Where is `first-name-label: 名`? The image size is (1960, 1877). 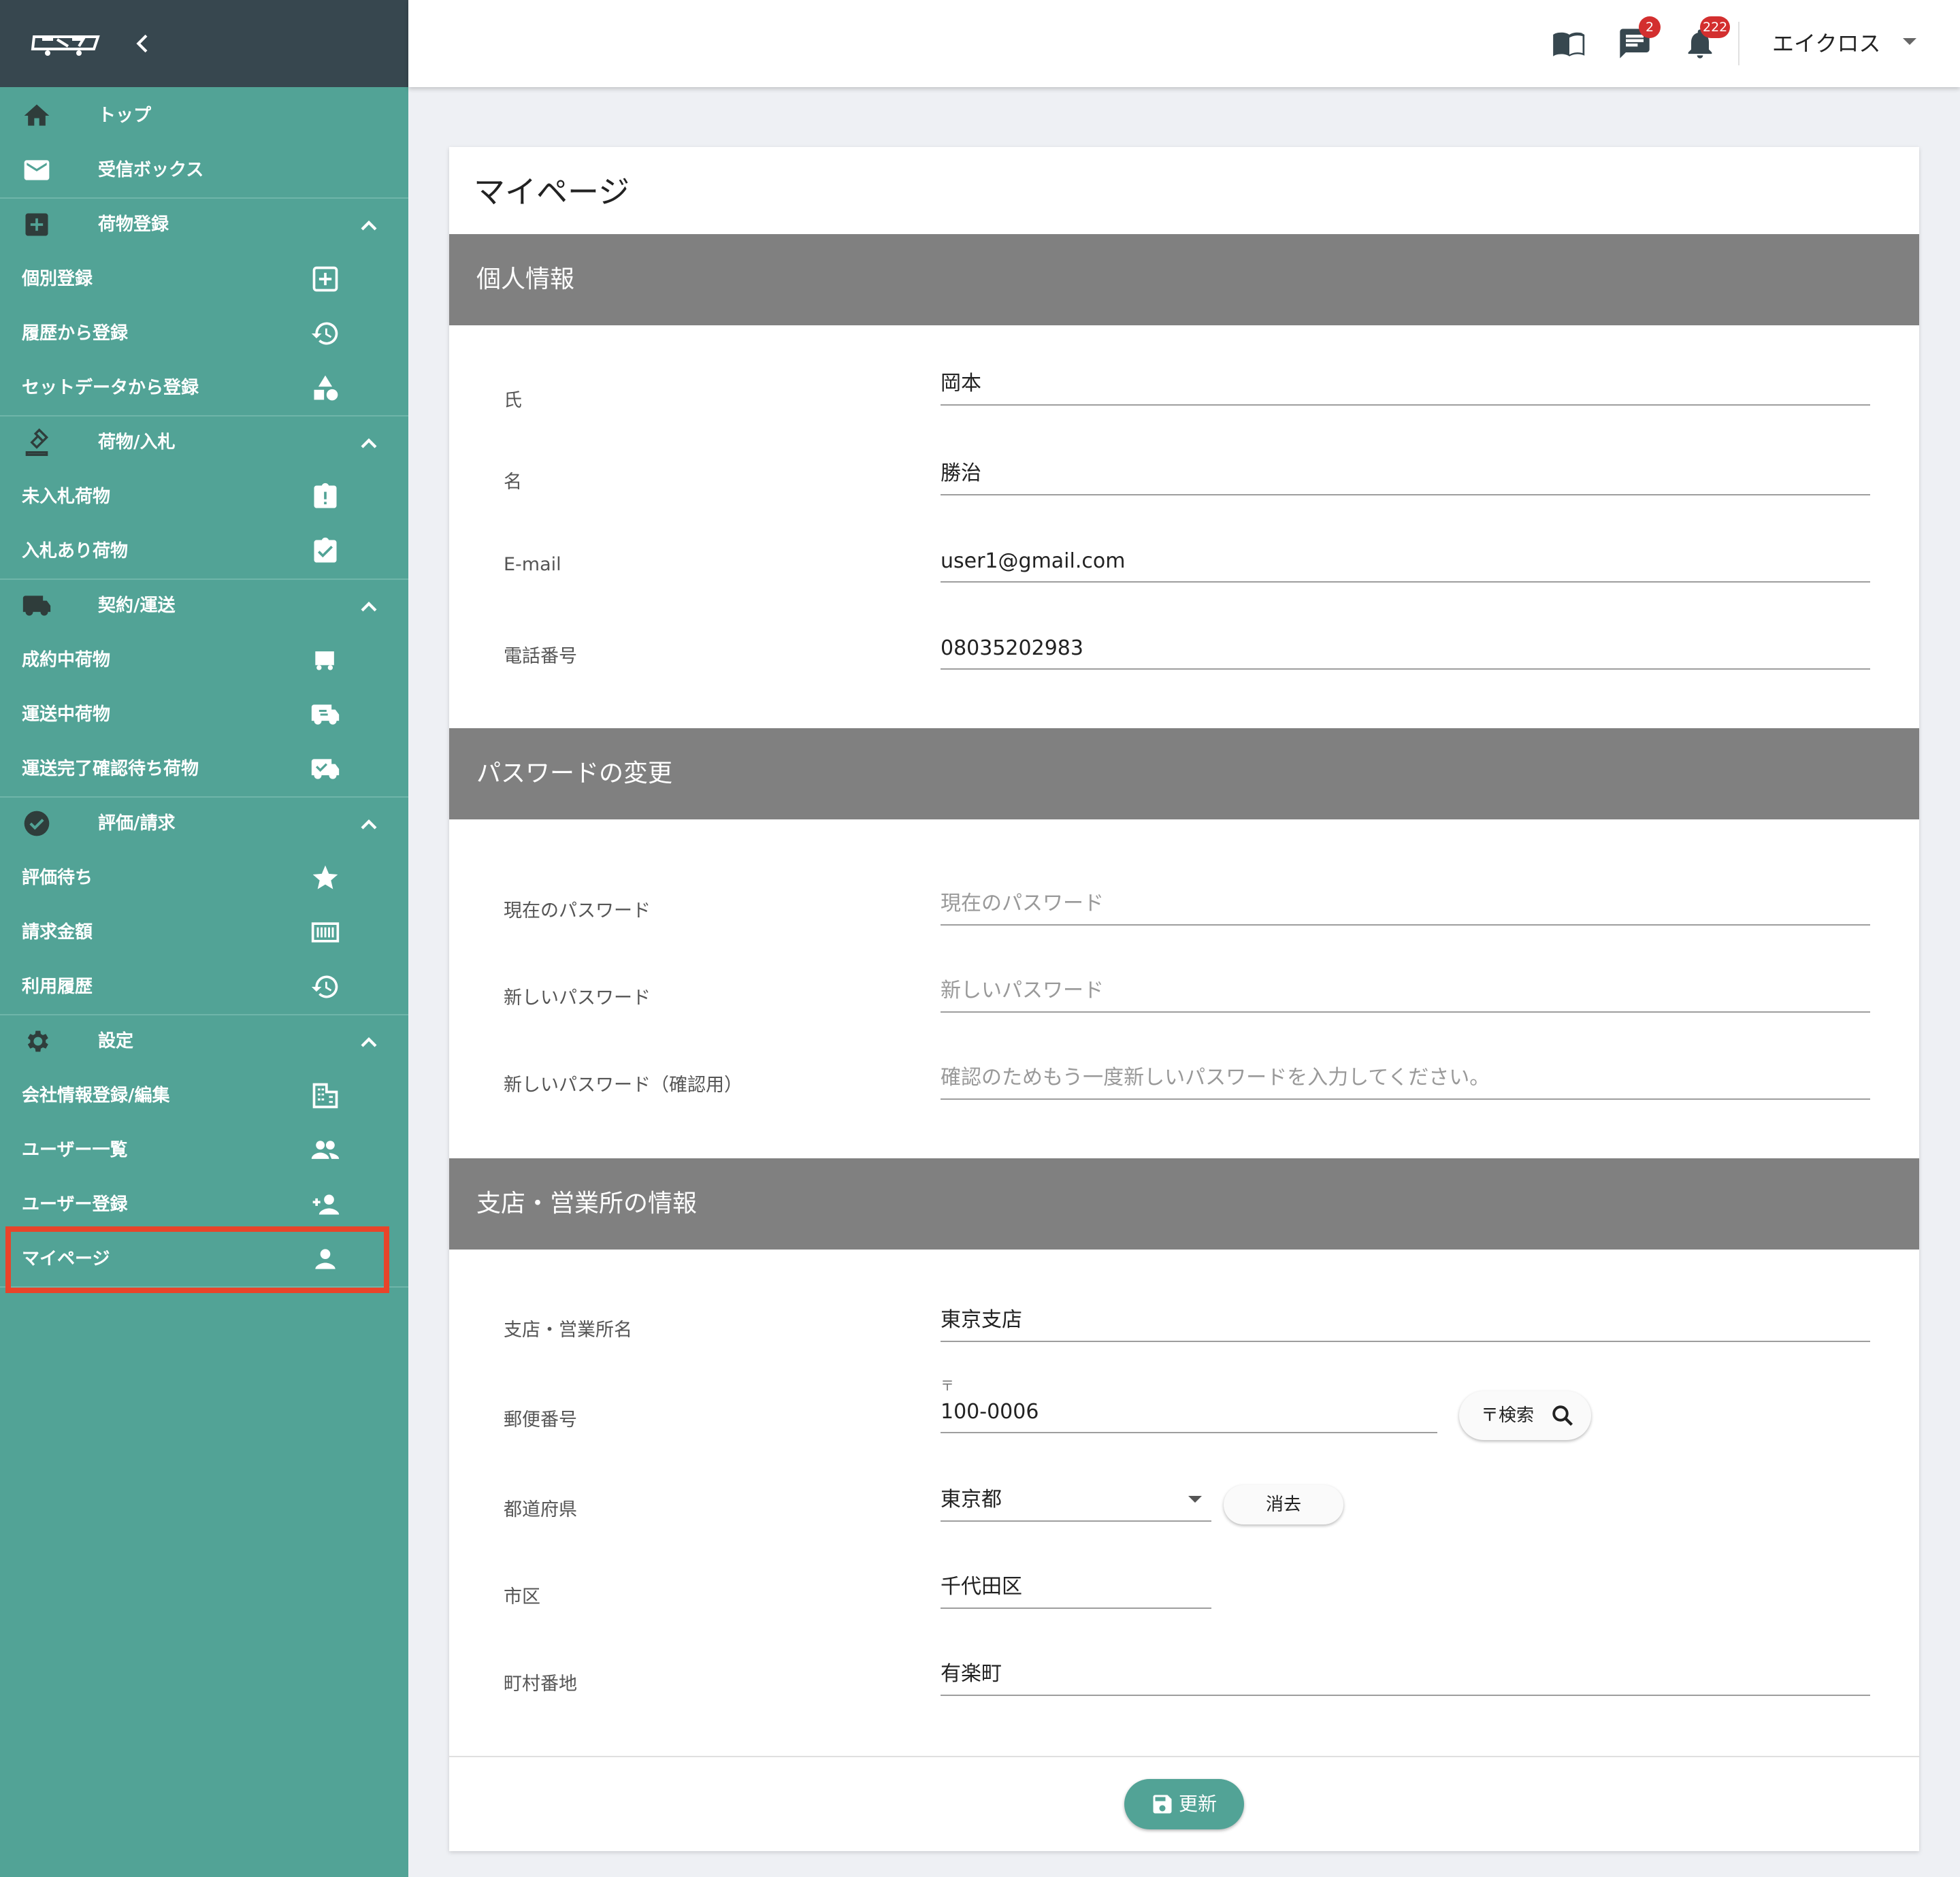 first-name-label: 名 is located at coordinates (513, 482).